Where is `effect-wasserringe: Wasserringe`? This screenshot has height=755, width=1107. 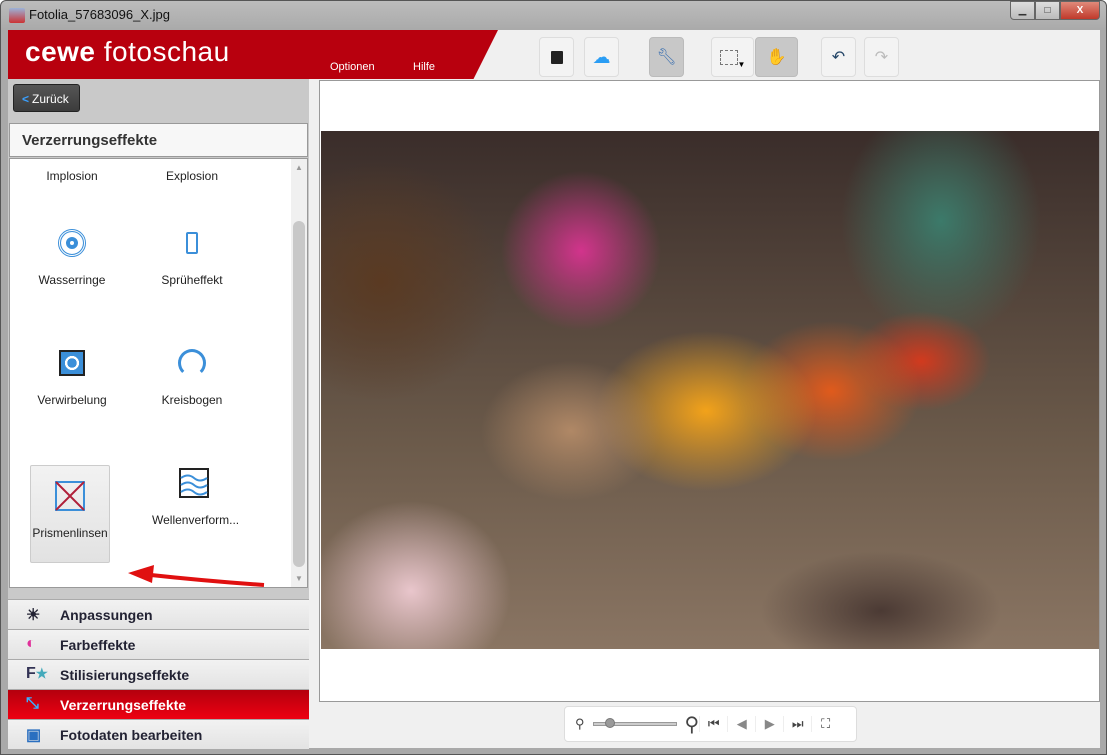 effect-wasserringe: Wasserringe is located at coordinates (72, 262).